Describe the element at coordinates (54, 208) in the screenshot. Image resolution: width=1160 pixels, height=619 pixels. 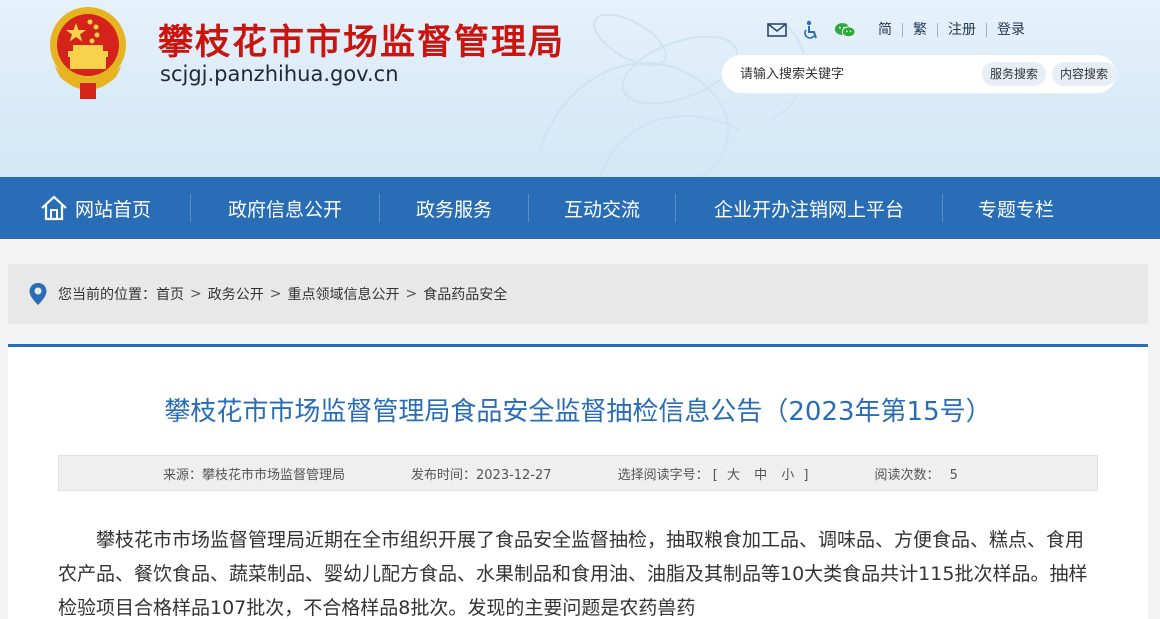
I see `home-icon` at that location.